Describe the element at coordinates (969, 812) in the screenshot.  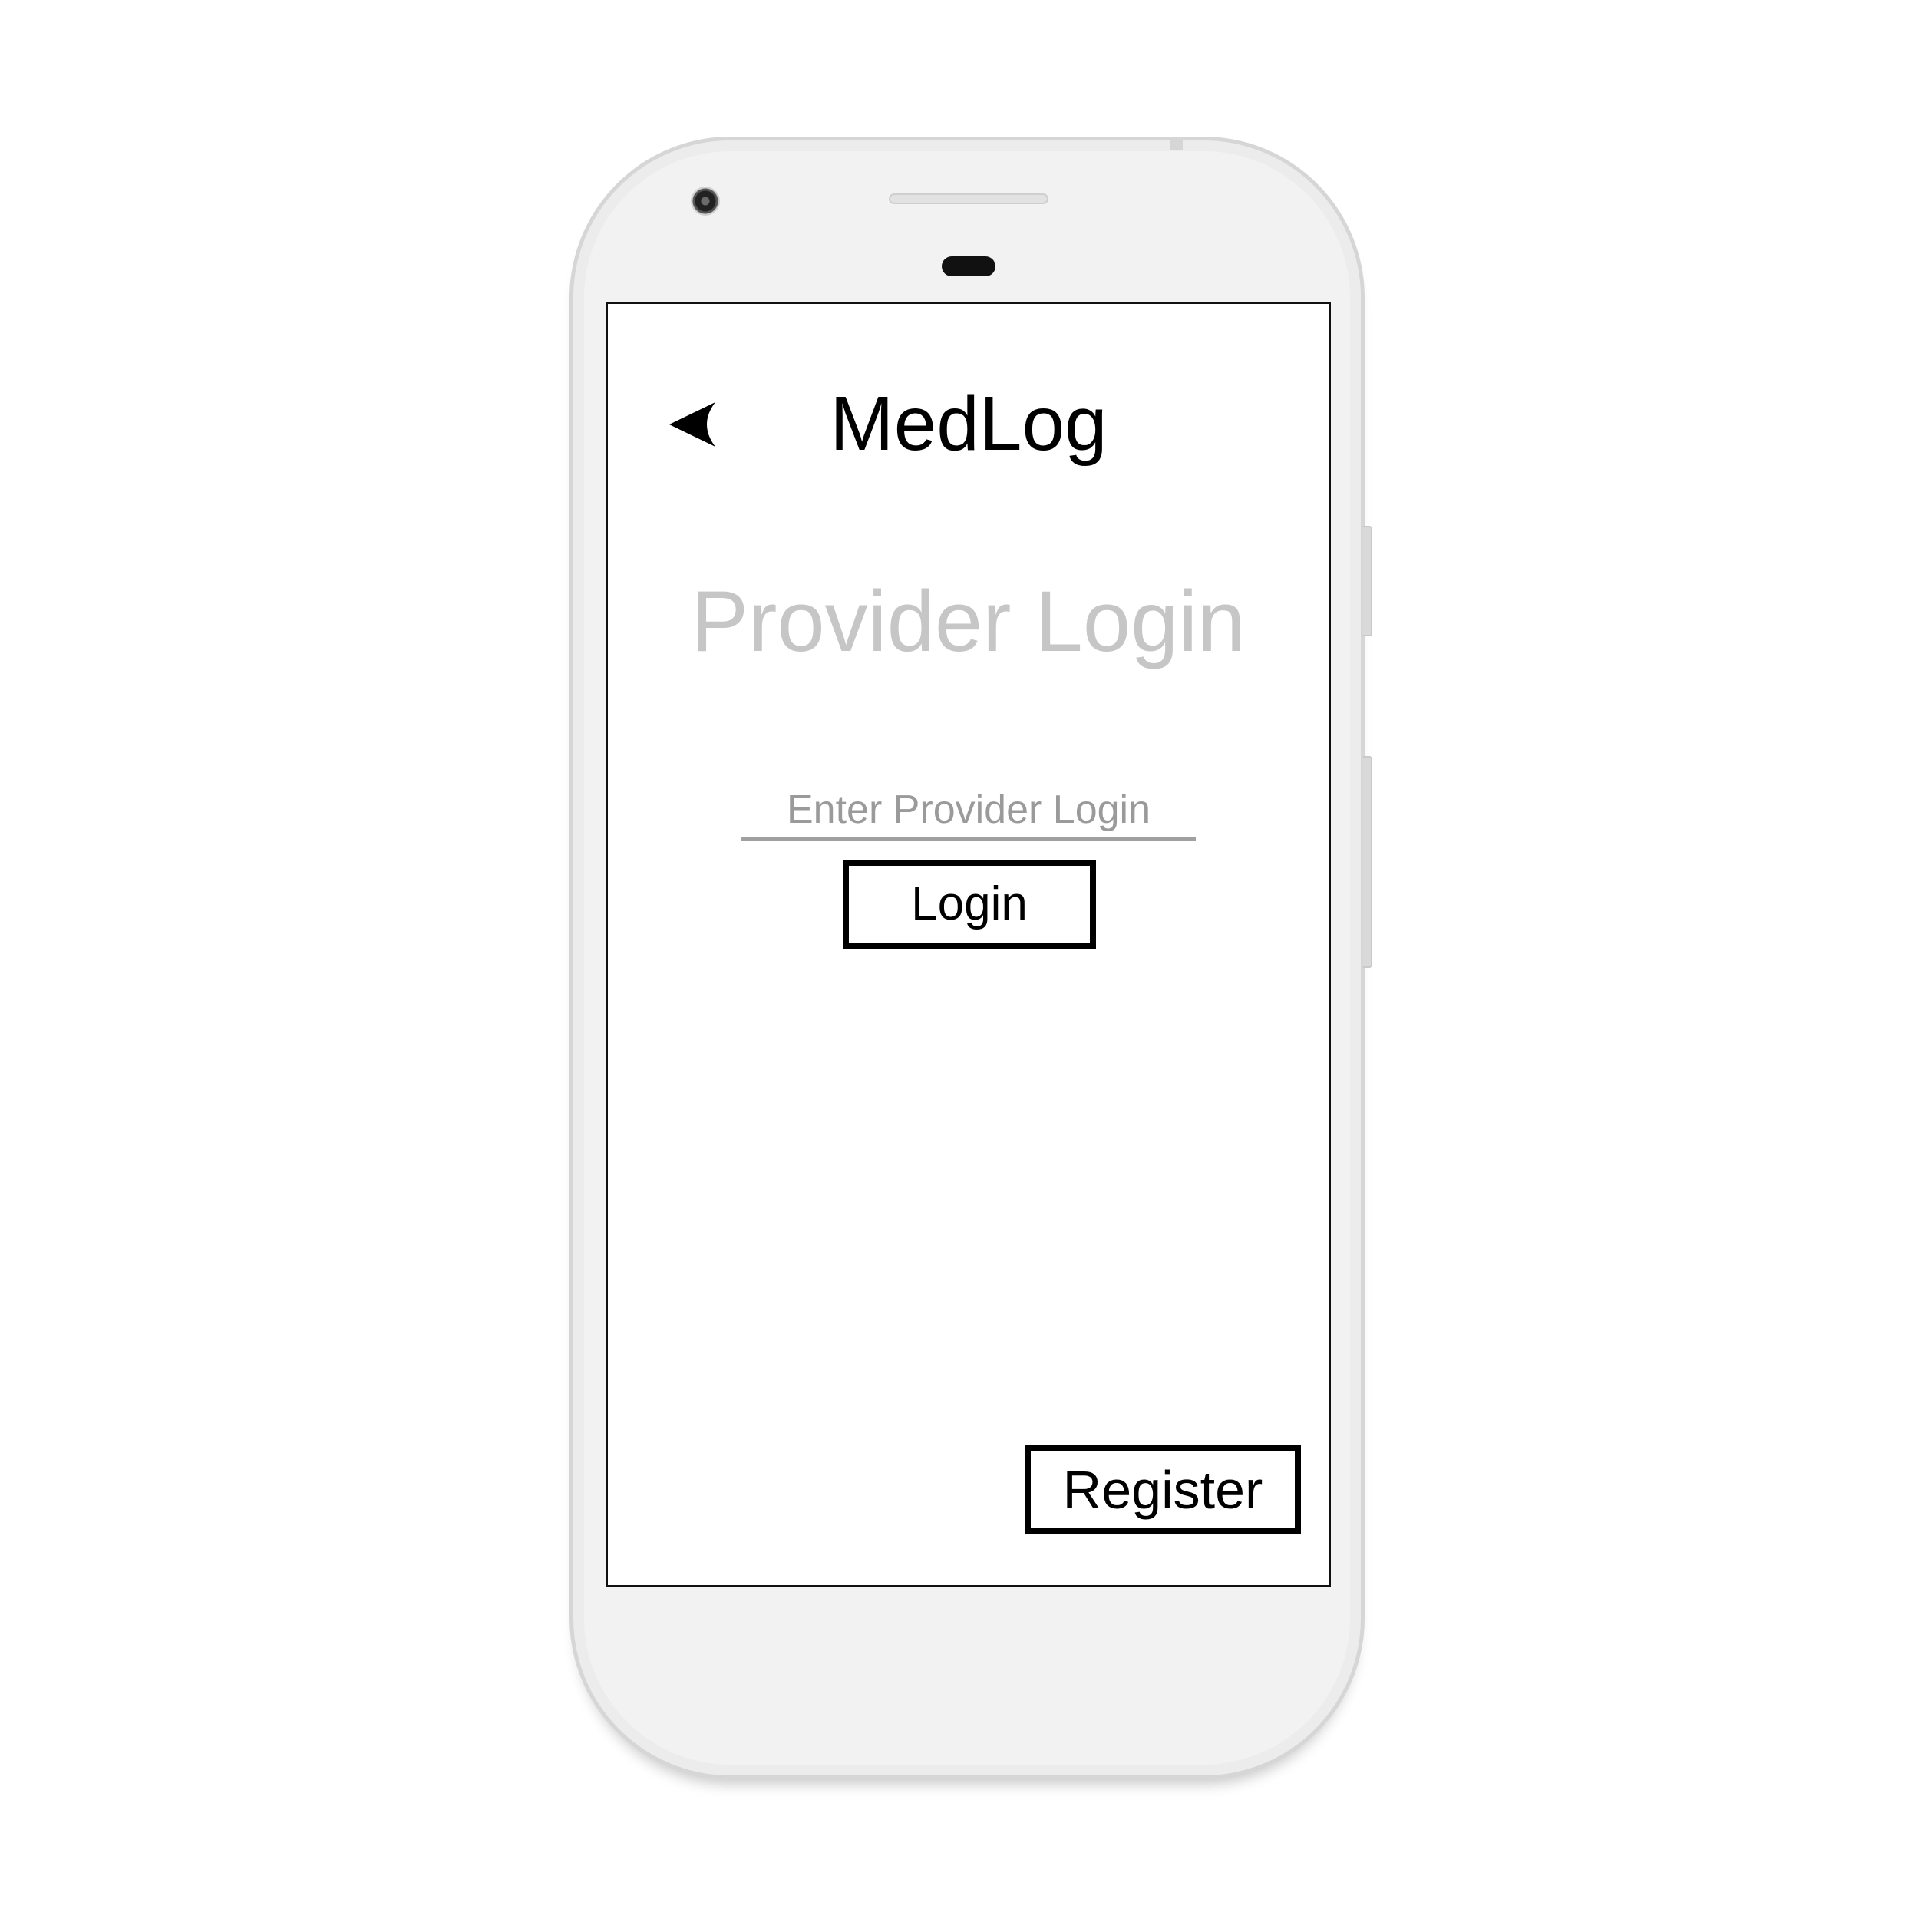
I see `provider-login-input` at that location.